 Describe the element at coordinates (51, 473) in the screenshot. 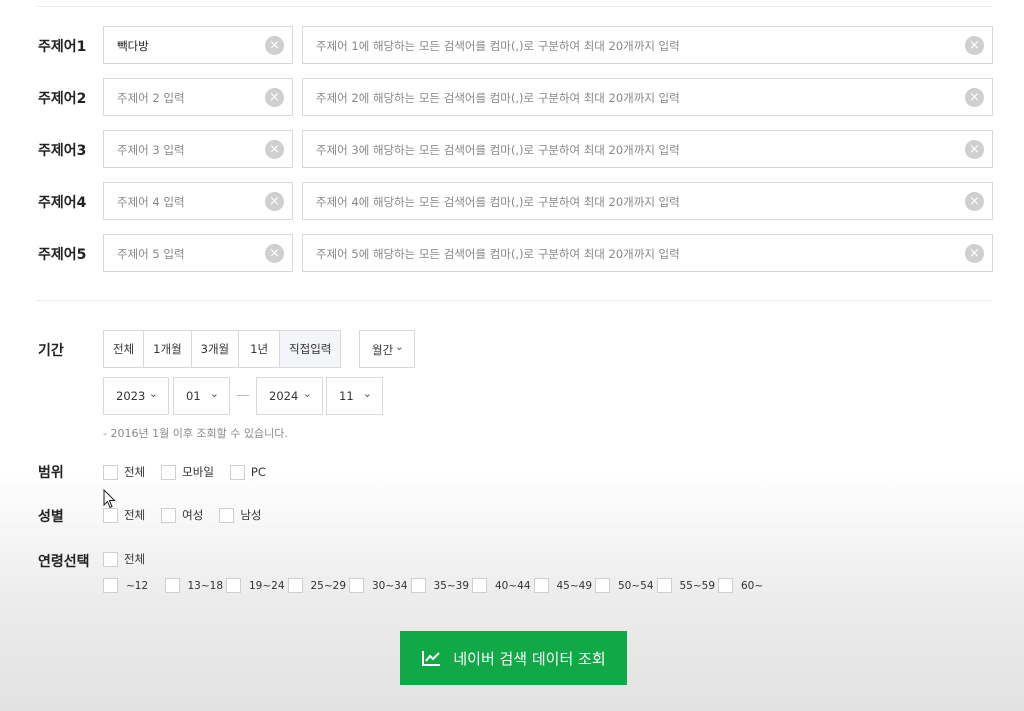

I see `scope-label: 범위` at that location.